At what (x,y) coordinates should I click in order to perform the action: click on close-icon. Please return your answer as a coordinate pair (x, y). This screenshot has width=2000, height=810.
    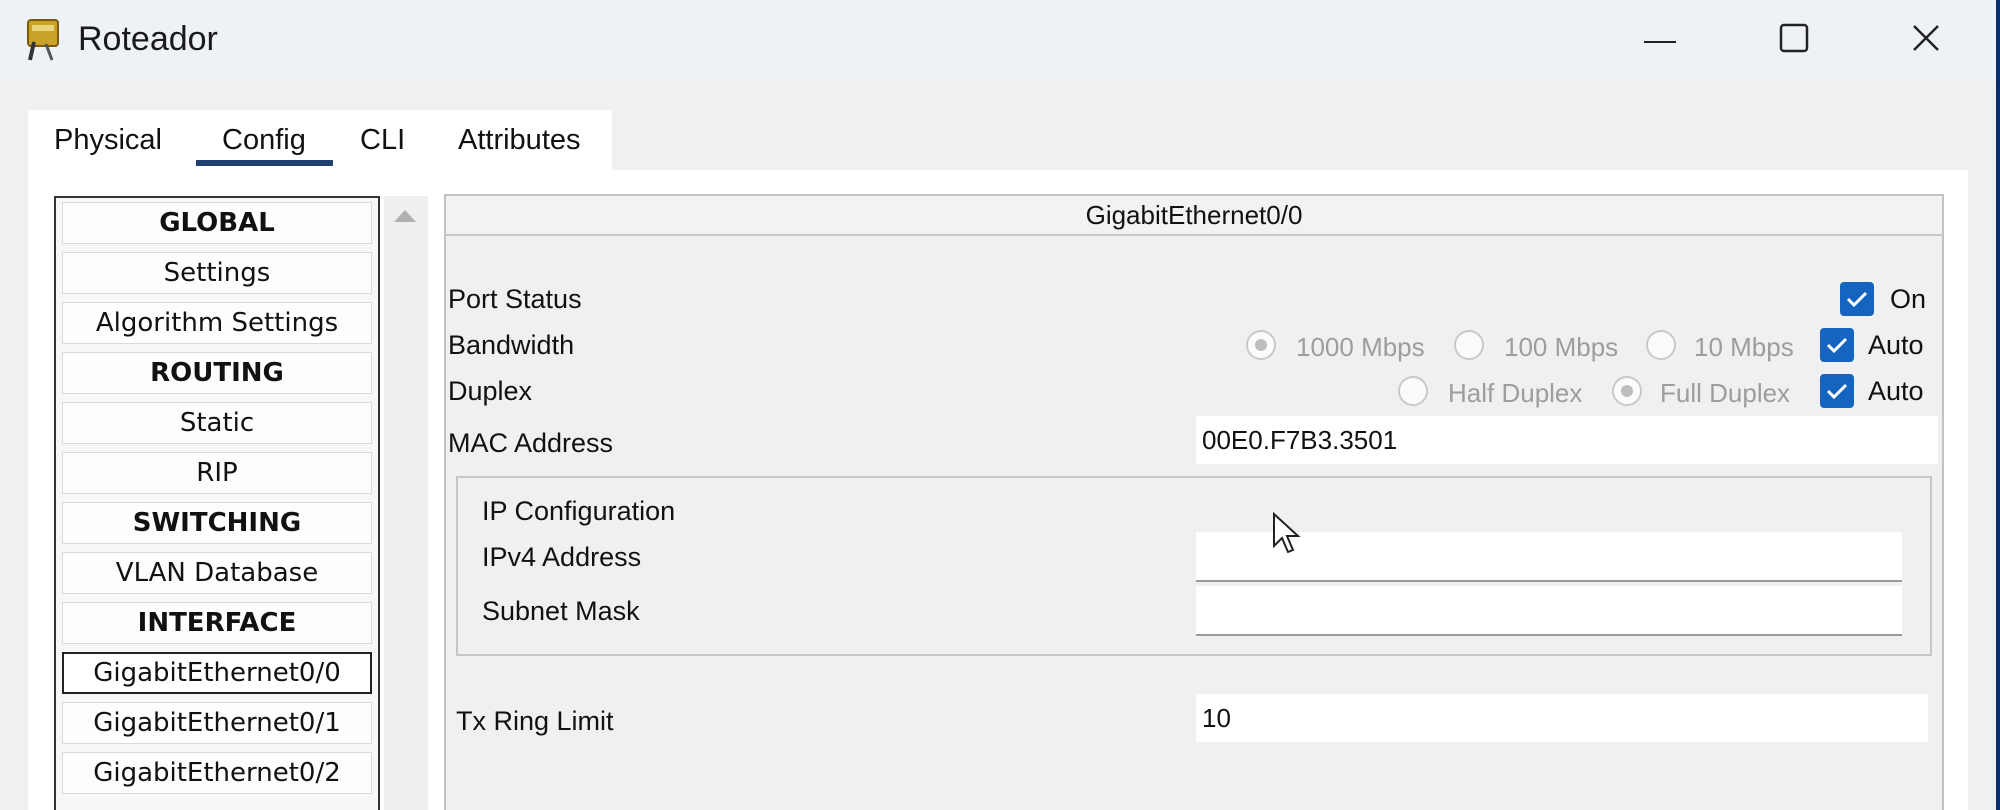
    Looking at the image, I should click on (1926, 40).